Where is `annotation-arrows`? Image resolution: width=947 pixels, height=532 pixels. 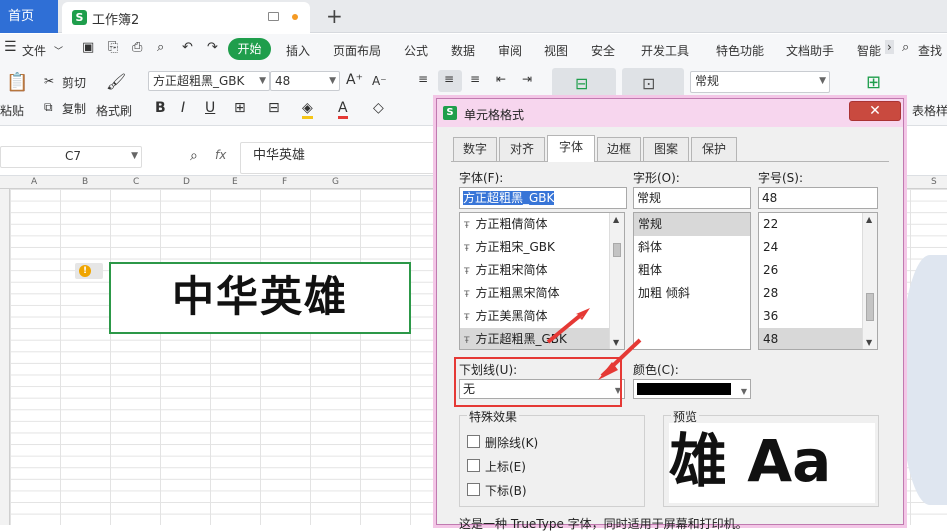 annotation-arrows is located at coordinates (594, 344).